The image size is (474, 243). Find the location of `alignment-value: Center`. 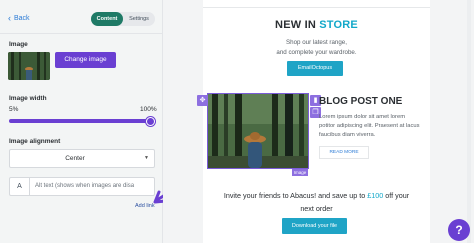

alignment-value: Center is located at coordinates (75, 158).